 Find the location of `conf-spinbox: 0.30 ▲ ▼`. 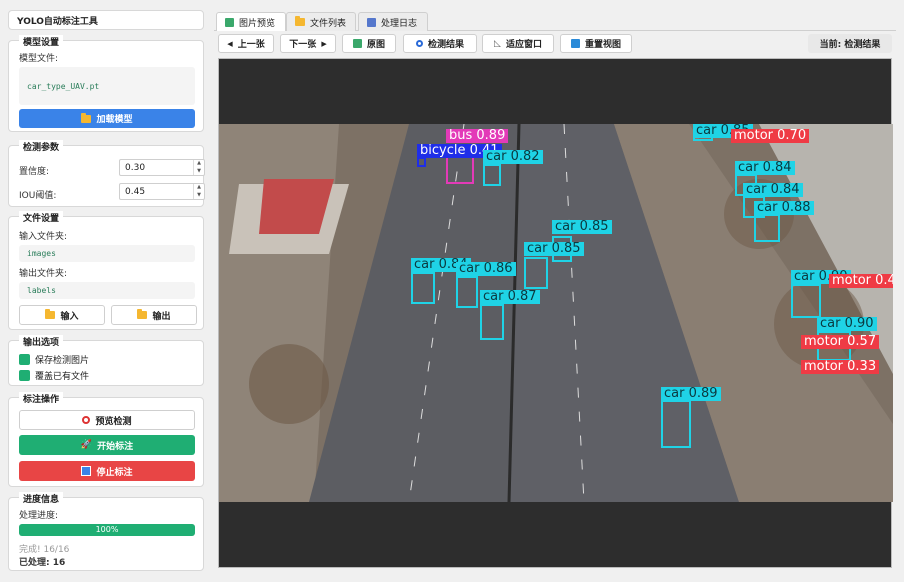

conf-spinbox: 0.30 ▲ ▼ is located at coordinates (162, 167).